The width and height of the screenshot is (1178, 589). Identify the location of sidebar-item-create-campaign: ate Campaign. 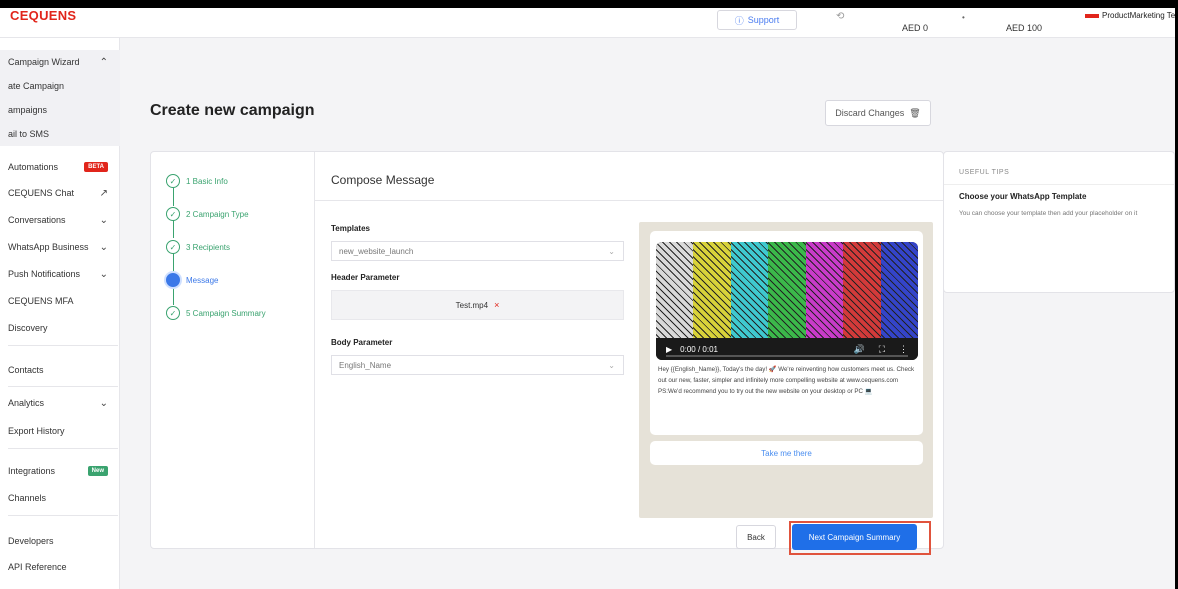
(60, 86).